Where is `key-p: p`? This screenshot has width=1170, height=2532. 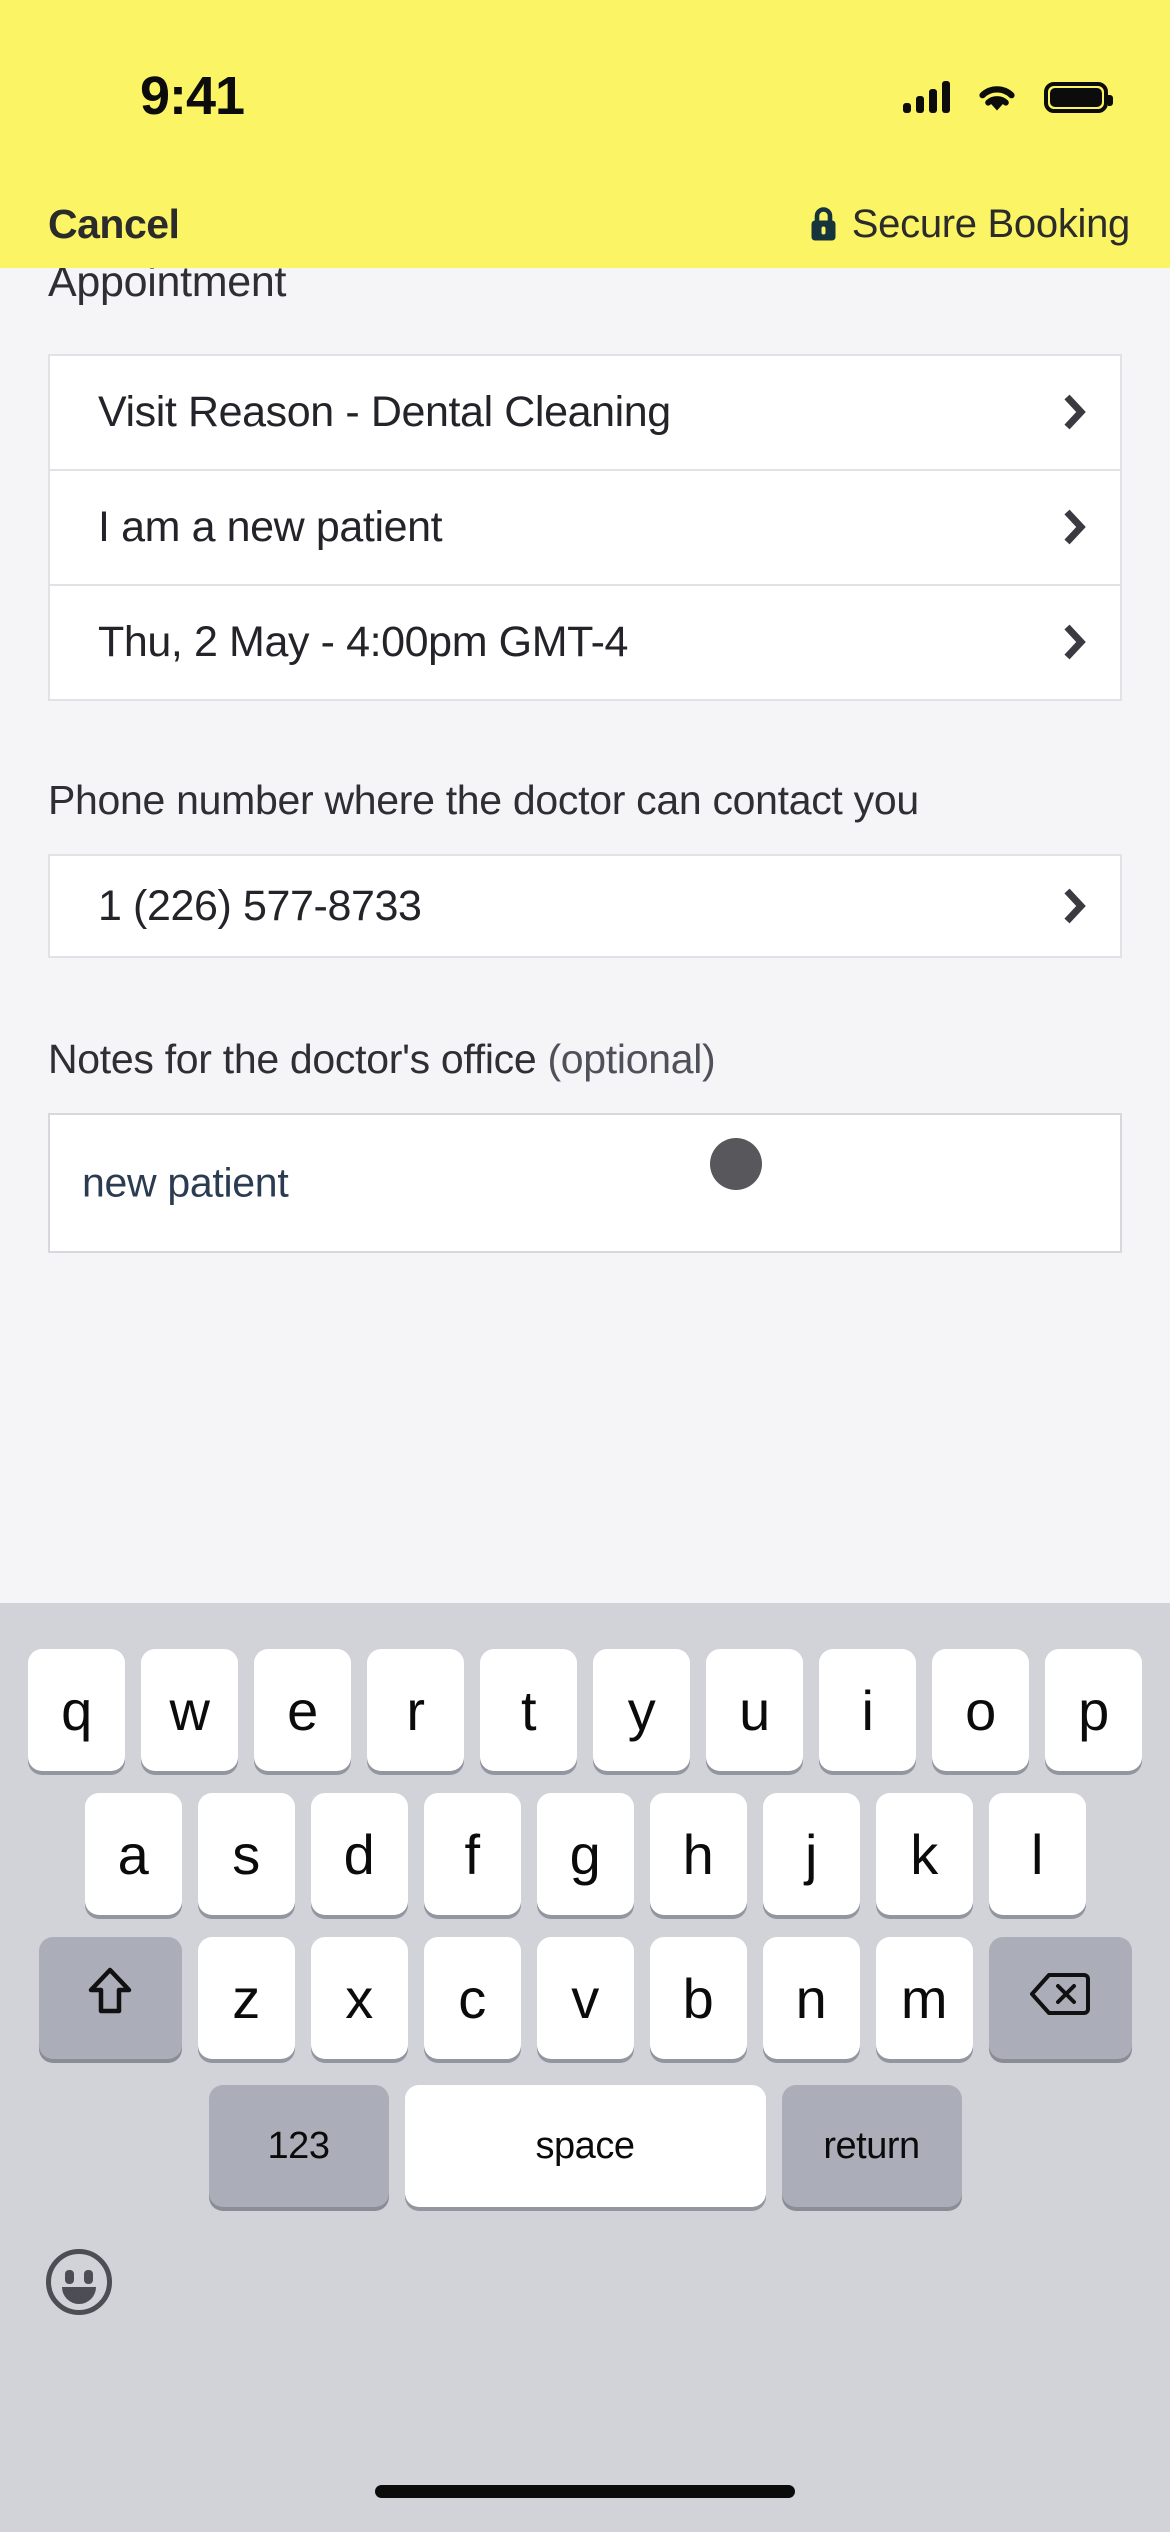 key-p: p is located at coordinates (1093, 1710).